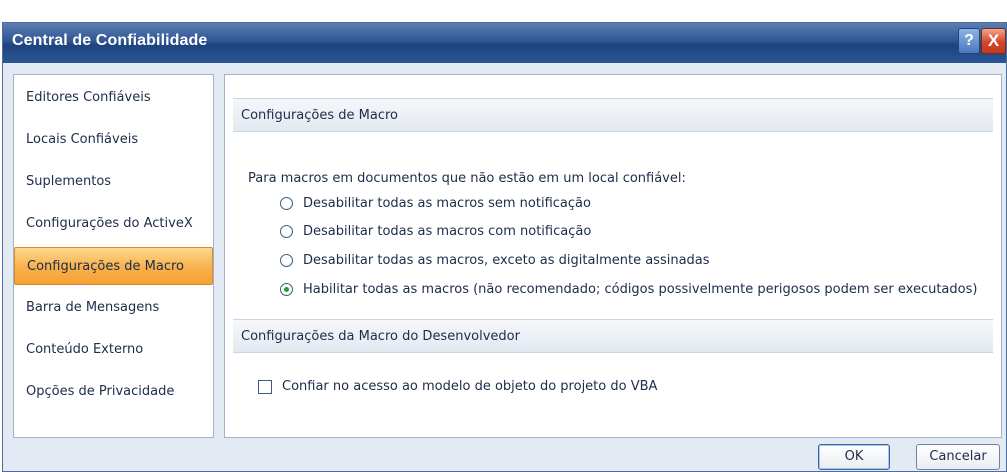  Describe the element at coordinates (113, 266) in the screenshot. I see `sidebar-item-macro-settings: Configurações de Macro` at that location.